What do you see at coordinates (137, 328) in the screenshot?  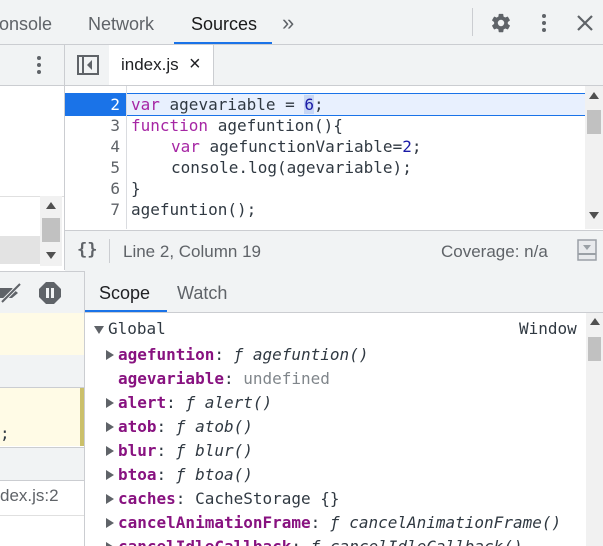 I see `scope-global-label: Global` at bounding box center [137, 328].